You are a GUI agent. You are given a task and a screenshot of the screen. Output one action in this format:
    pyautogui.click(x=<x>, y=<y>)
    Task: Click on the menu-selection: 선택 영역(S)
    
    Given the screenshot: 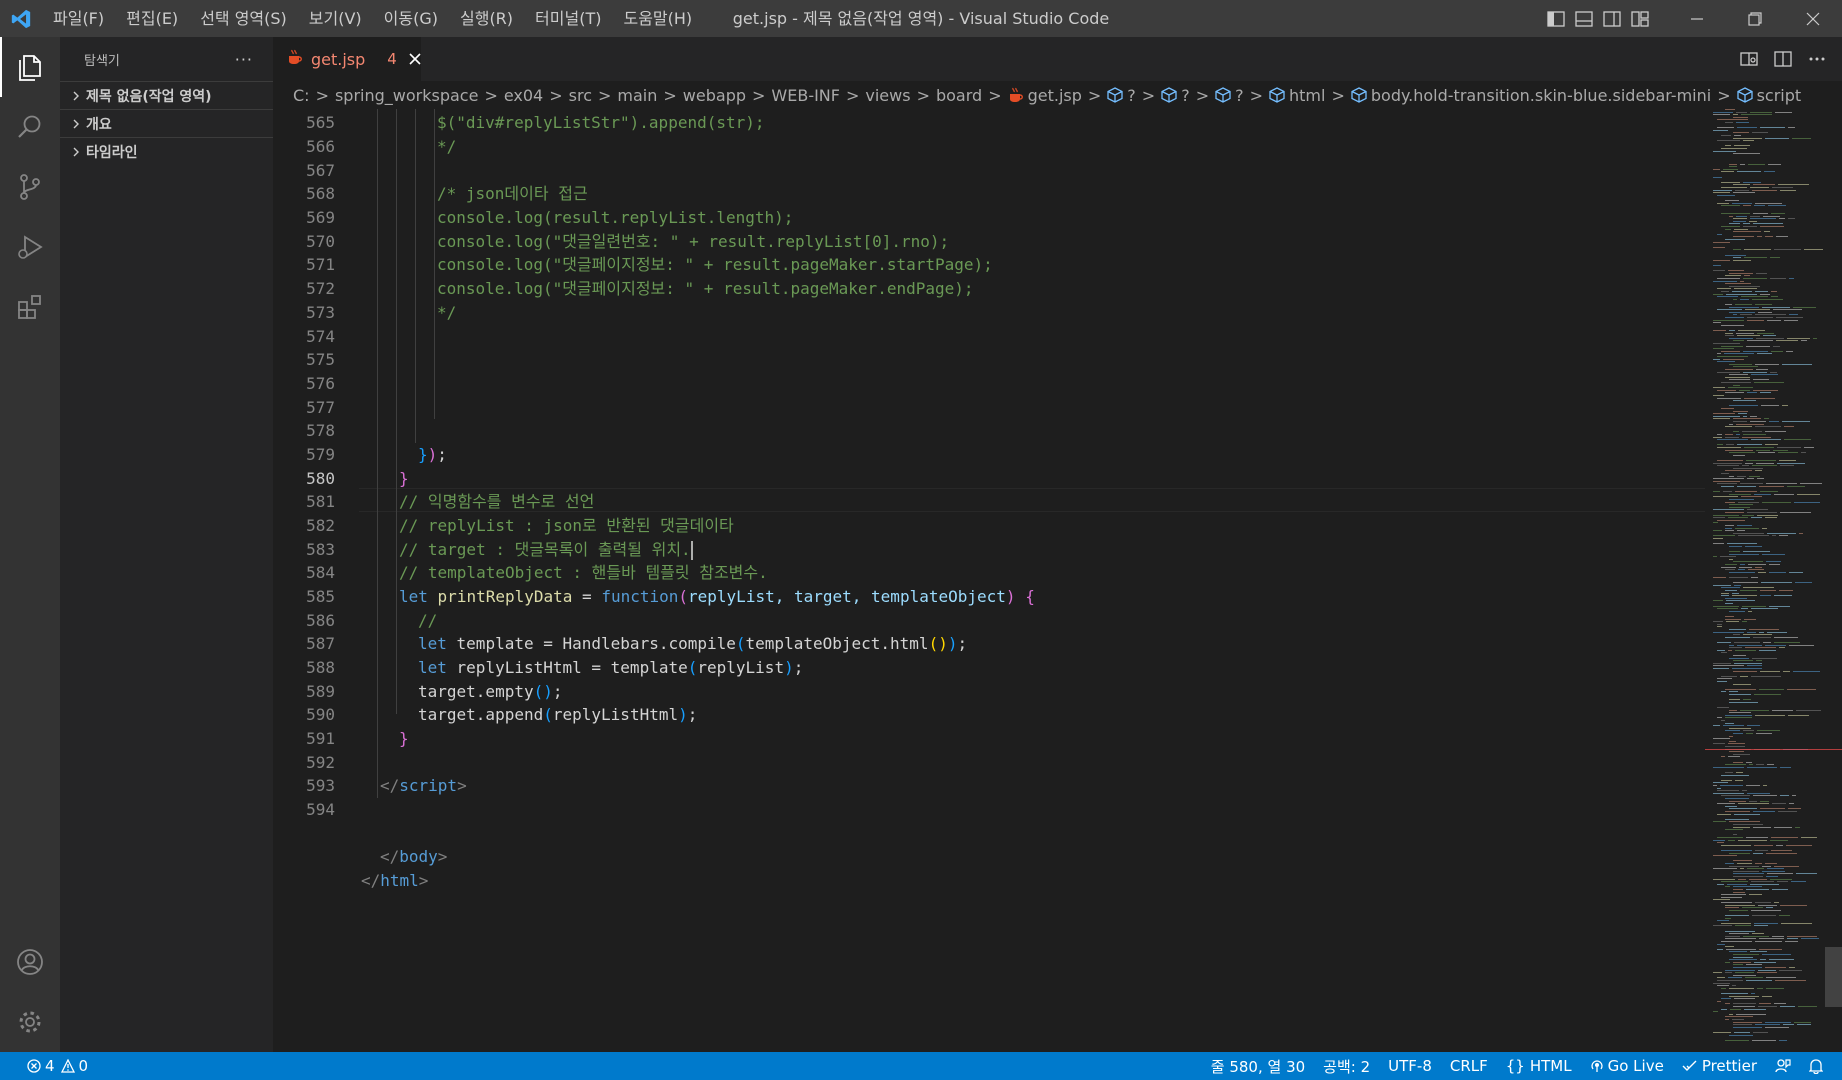 What is the action you would take?
    pyautogui.click(x=243, y=18)
    